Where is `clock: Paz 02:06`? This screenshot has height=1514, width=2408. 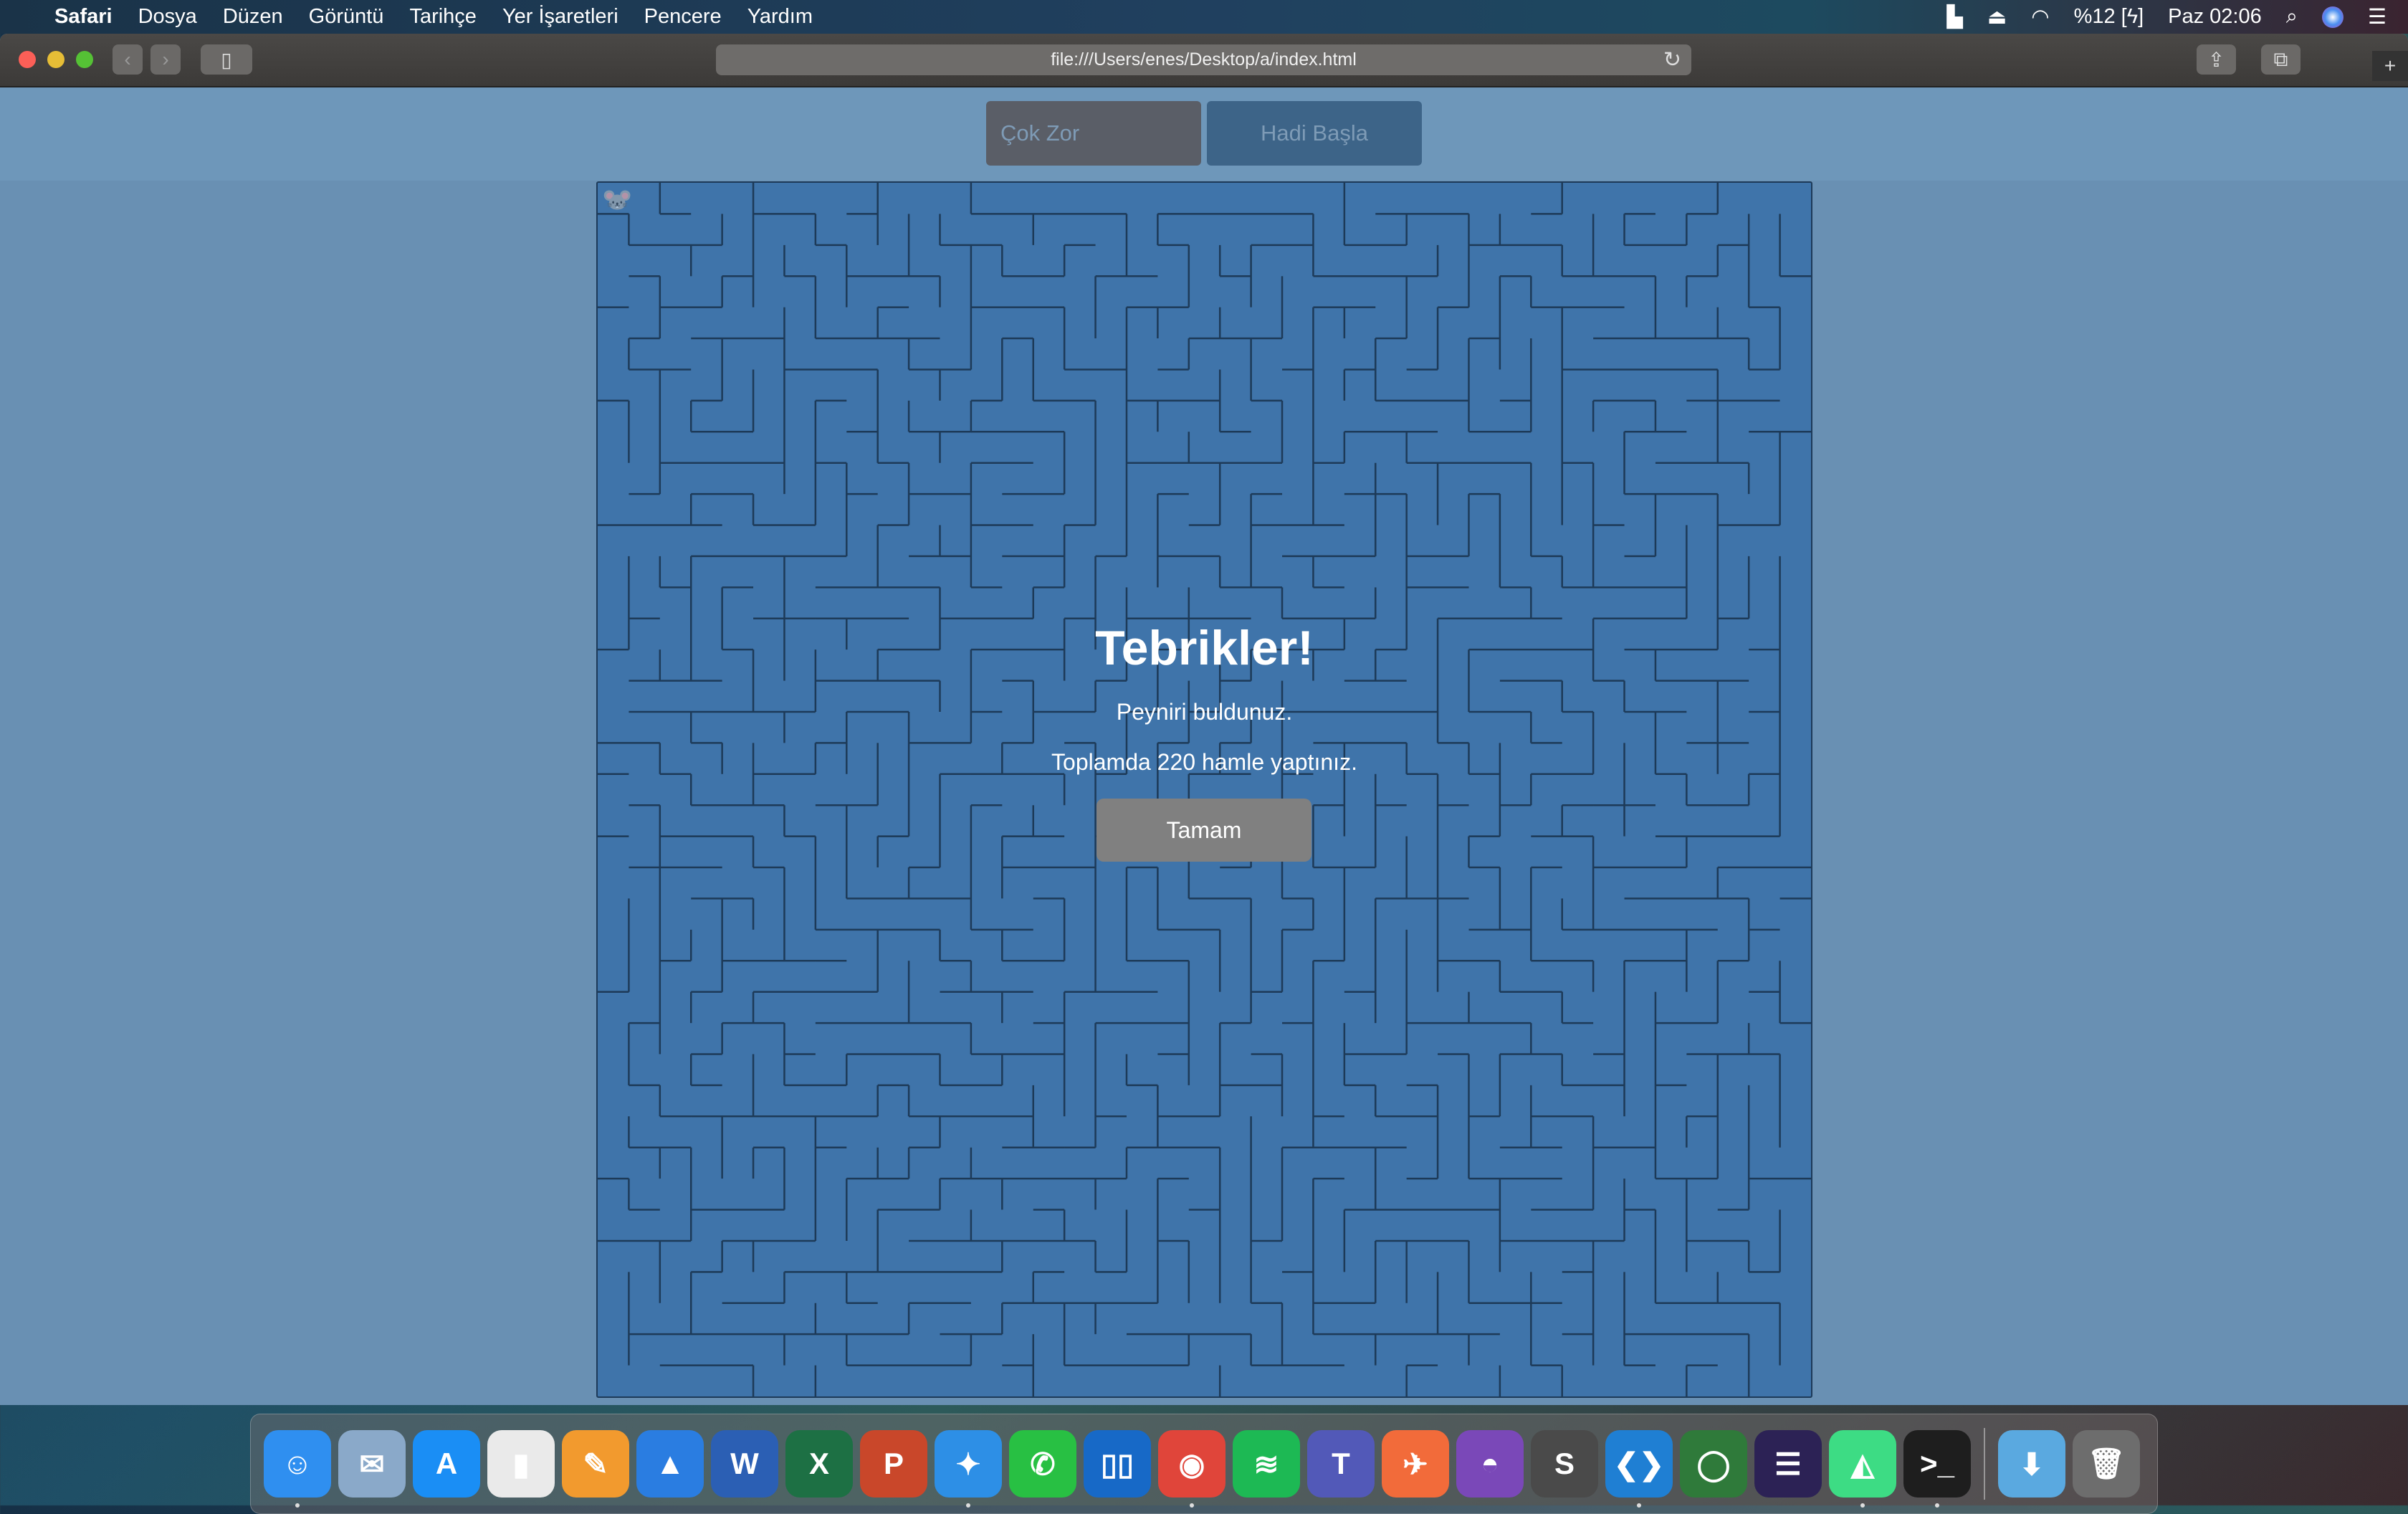
clock: Paz 02:06 is located at coordinates (2215, 17).